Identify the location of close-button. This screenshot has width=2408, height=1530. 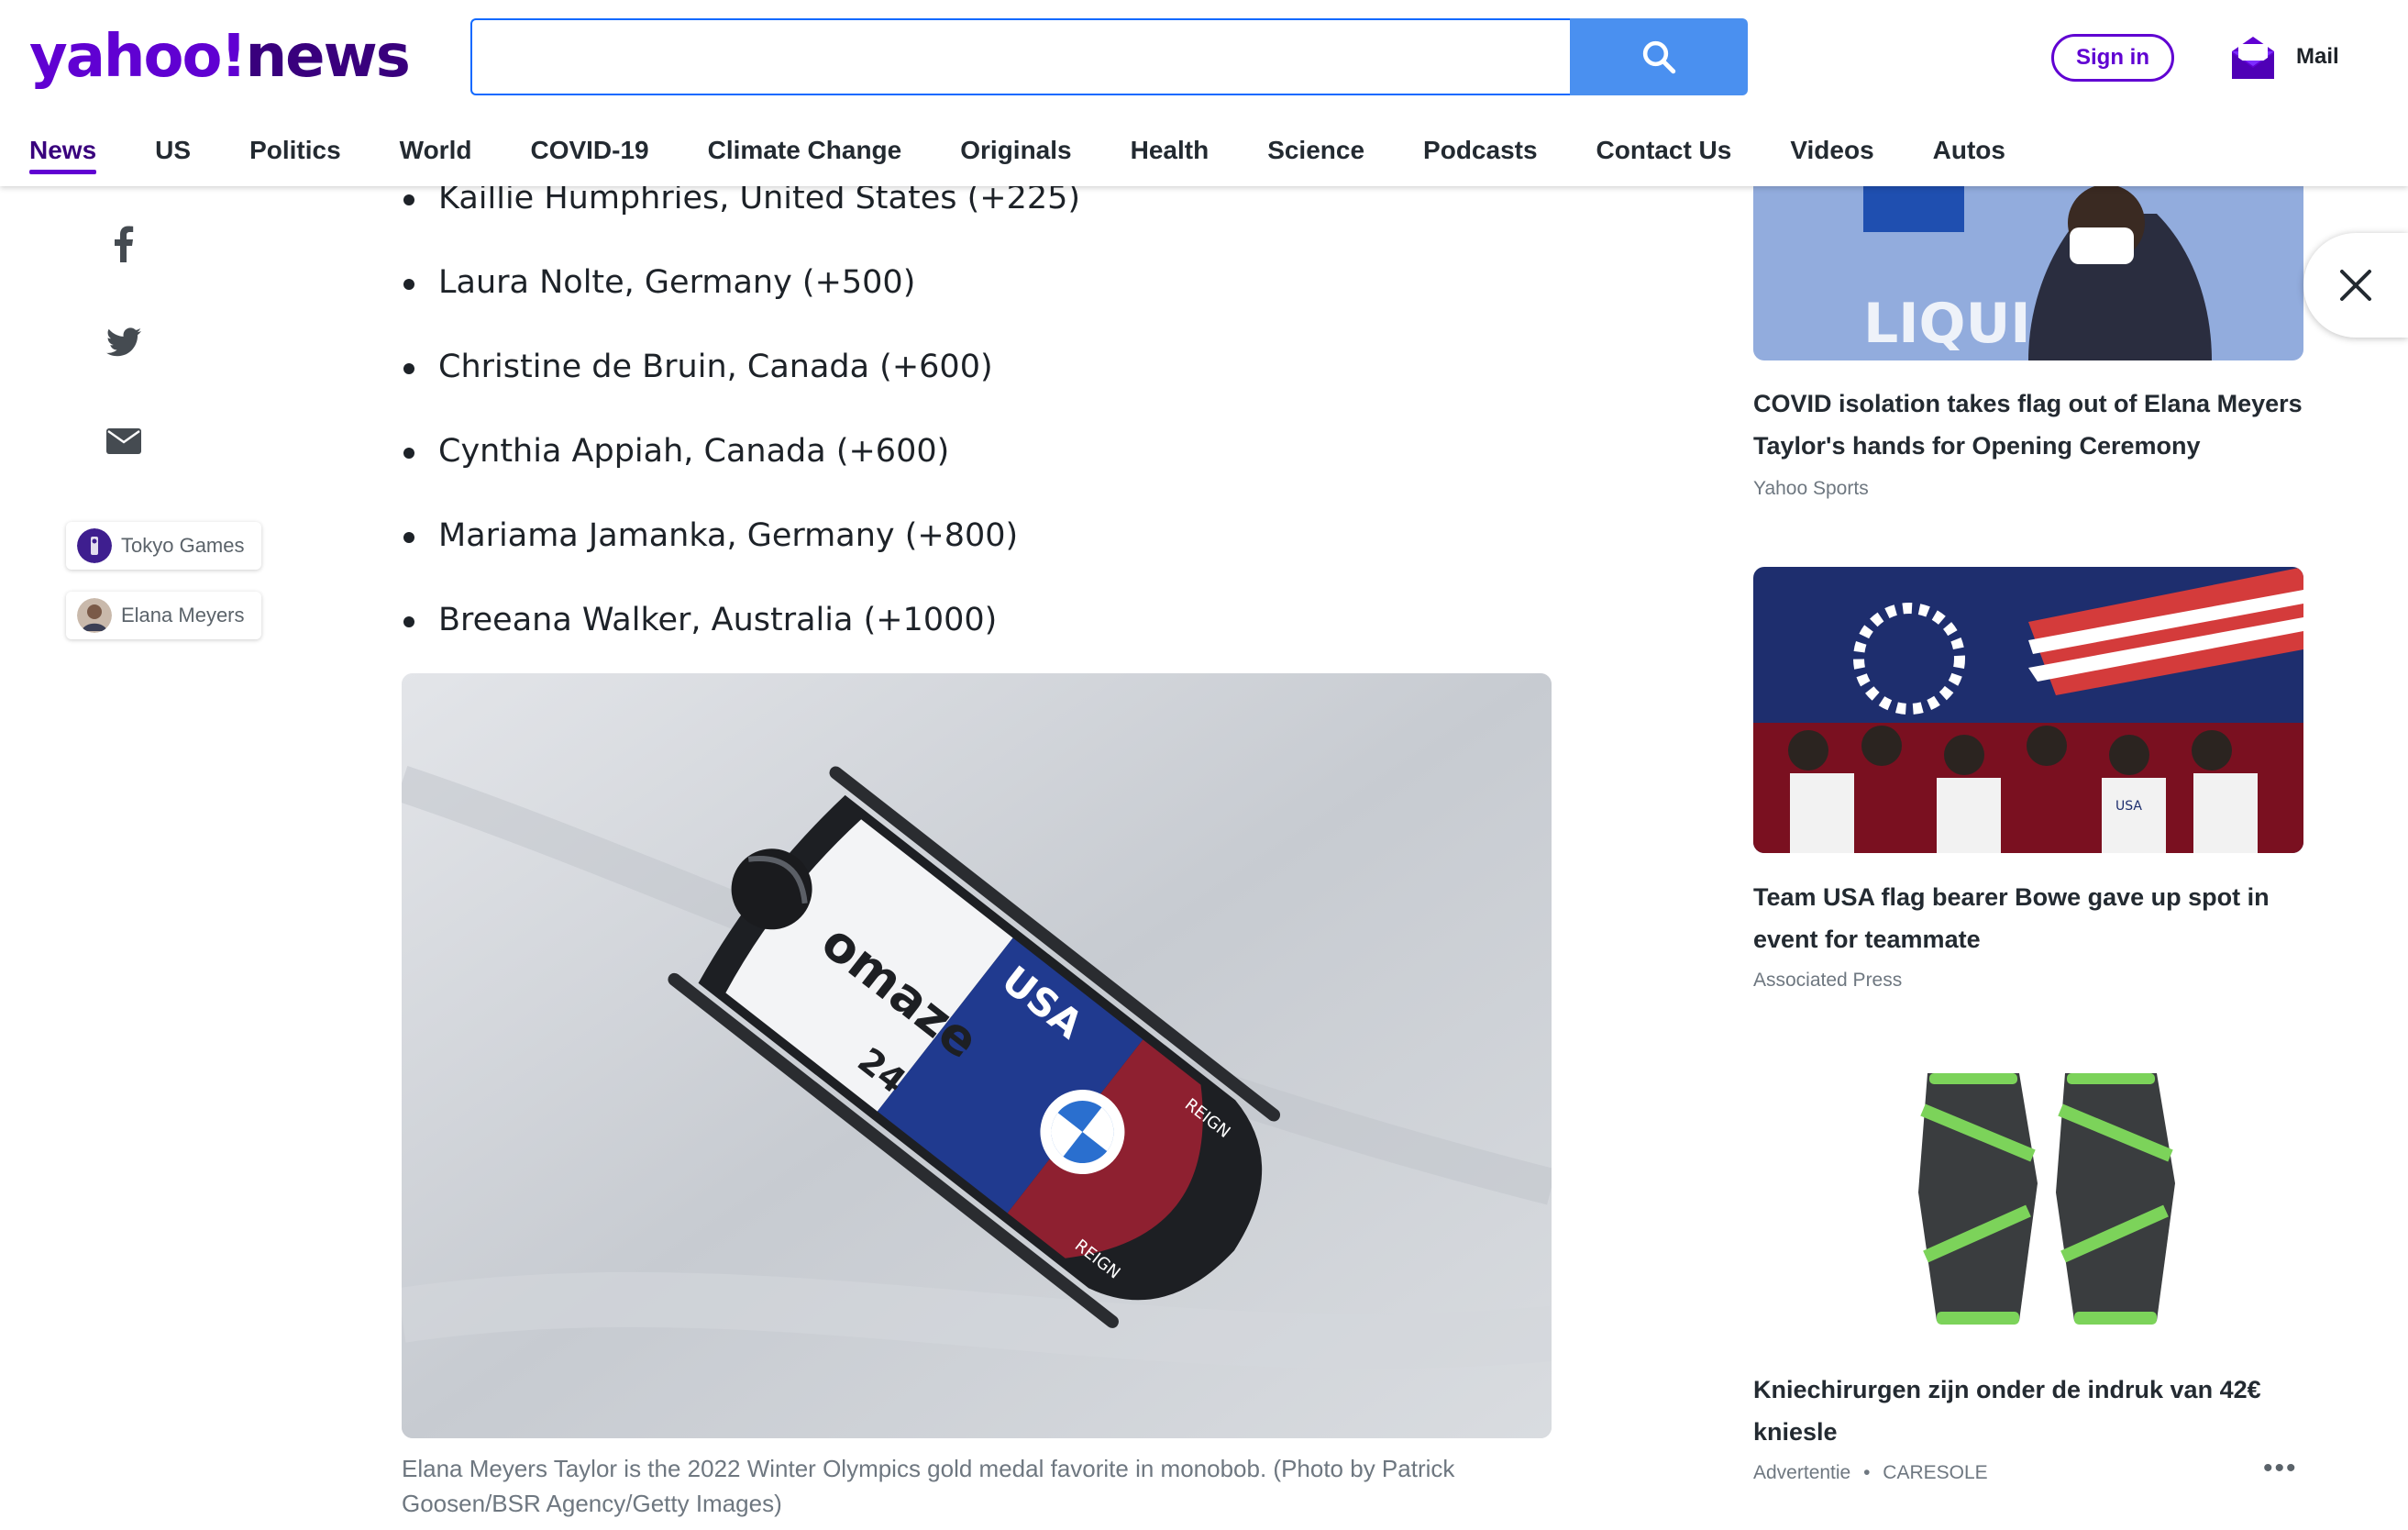
(2356, 285).